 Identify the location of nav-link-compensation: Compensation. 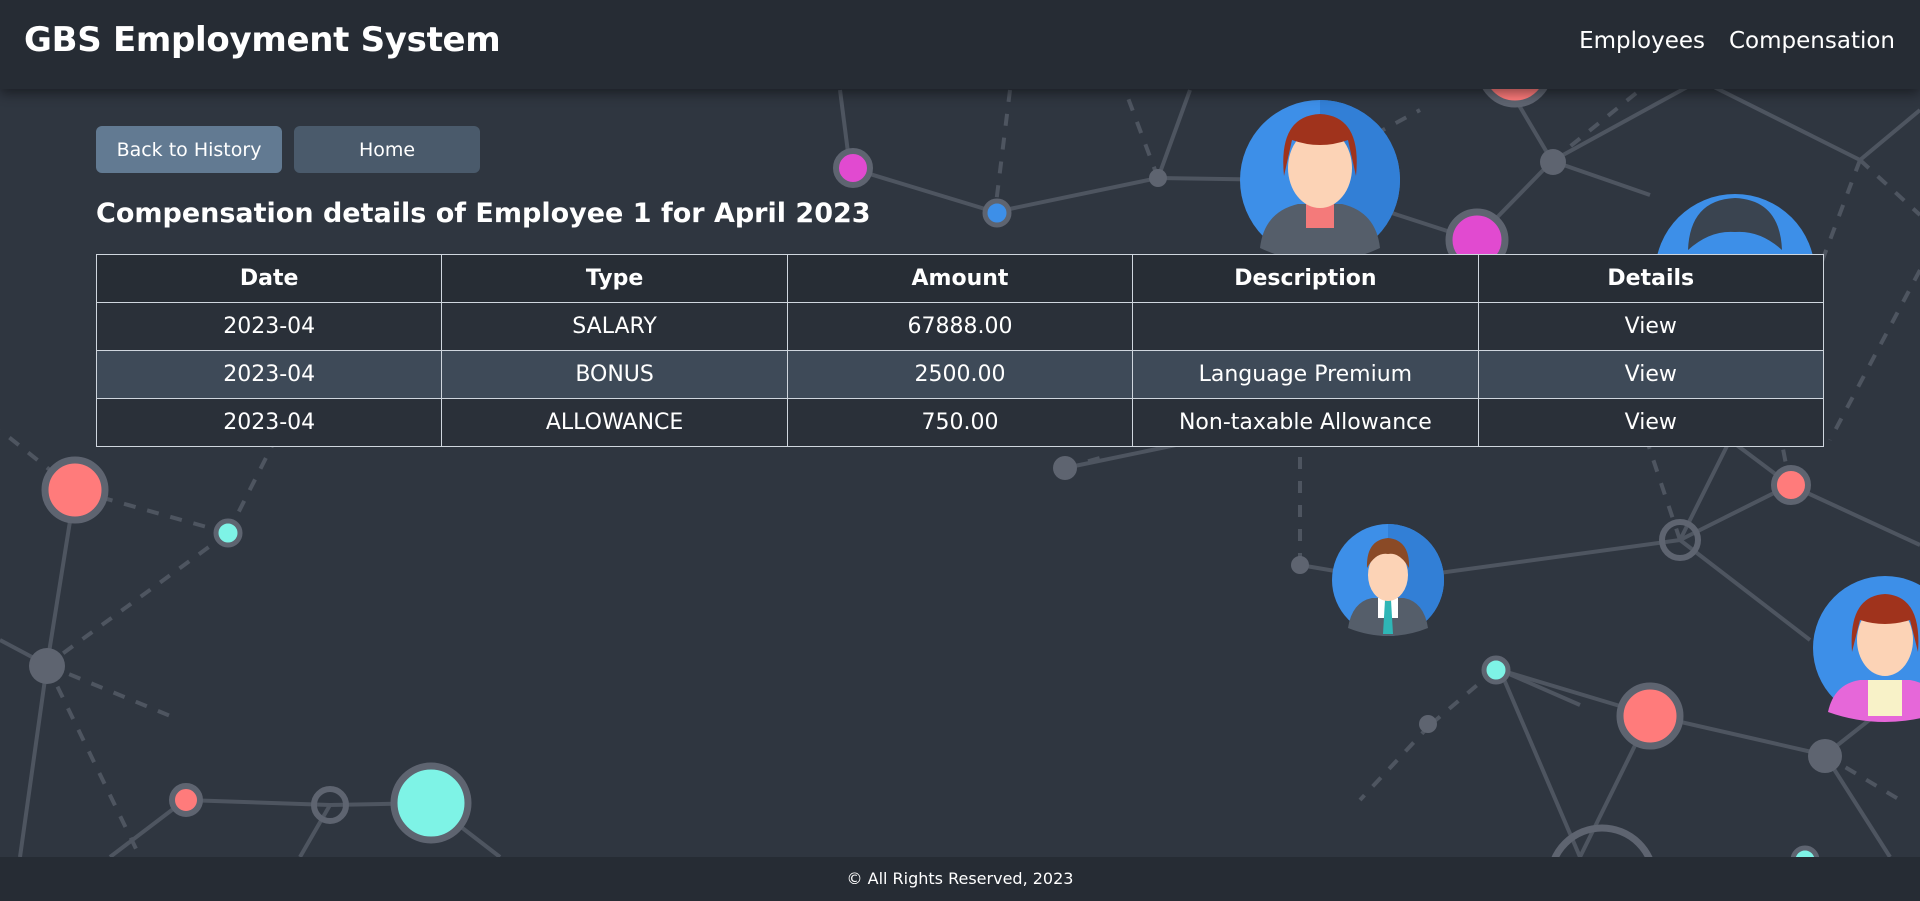
(1812, 41).